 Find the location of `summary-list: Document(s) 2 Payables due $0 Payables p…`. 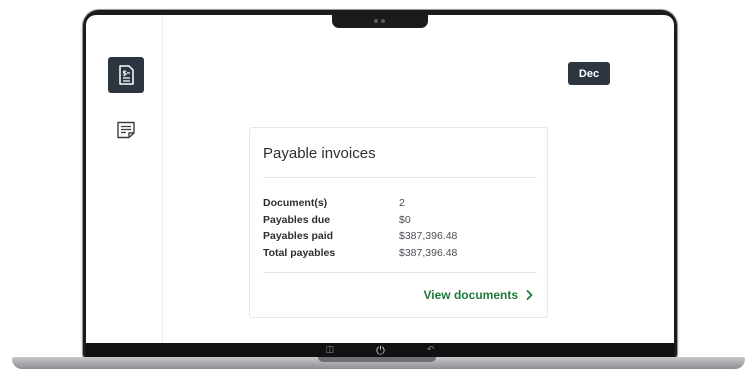

summary-list: Document(s) 2 Payables due $0 Payables p… is located at coordinates (400, 228).